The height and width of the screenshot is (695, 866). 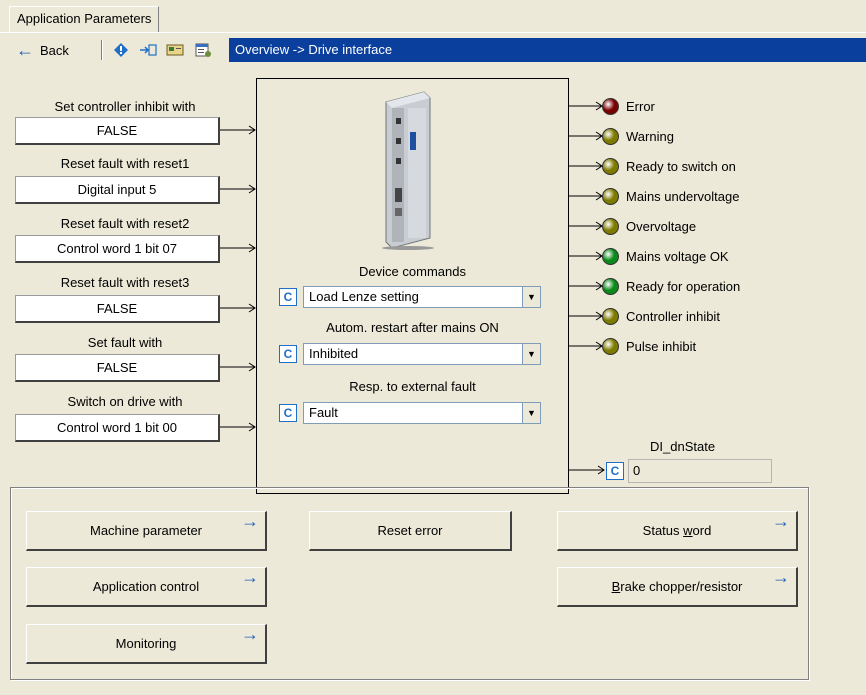 What do you see at coordinates (673, 316) in the screenshot?
I see `status-label: Controller inhibit` at bounding box center [673, 316].